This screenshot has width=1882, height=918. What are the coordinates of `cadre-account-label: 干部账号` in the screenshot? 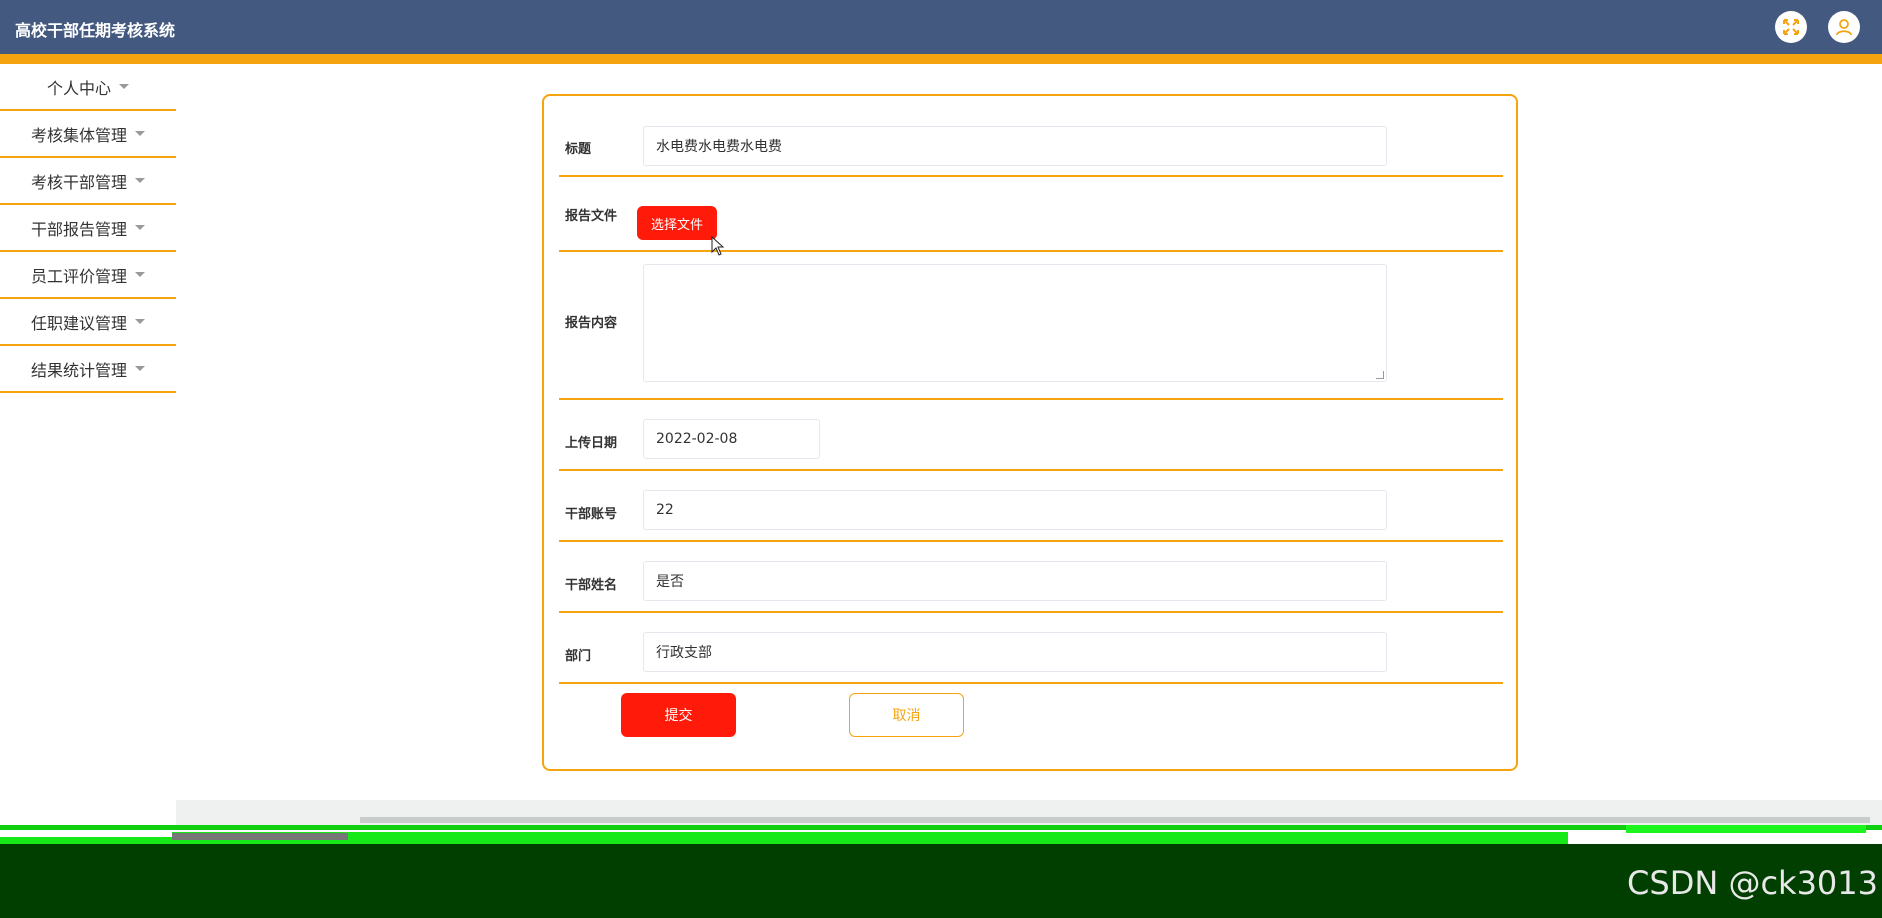 It's located at (591, 514).